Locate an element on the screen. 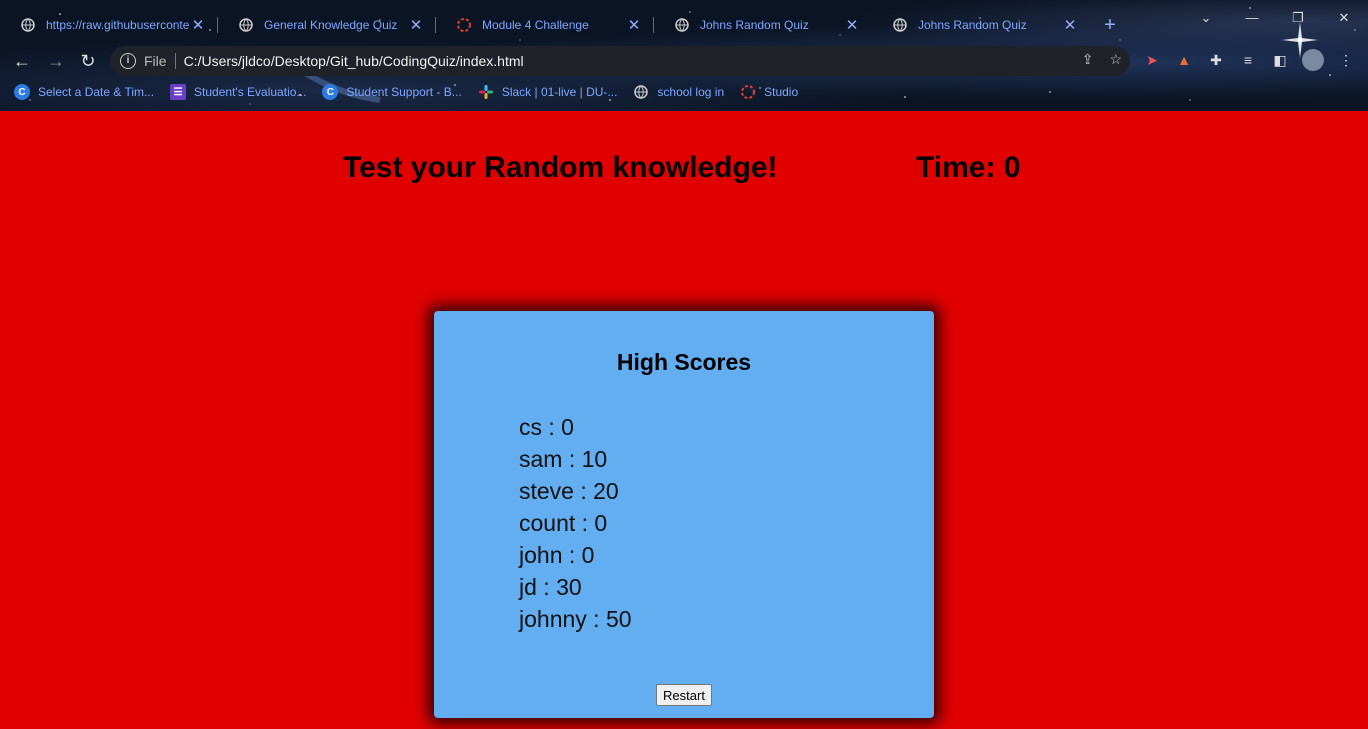 The width and height of the screenshot is (1368, 729). bookmark-star-icon: ☆ is located at coordinates (1115, 59).